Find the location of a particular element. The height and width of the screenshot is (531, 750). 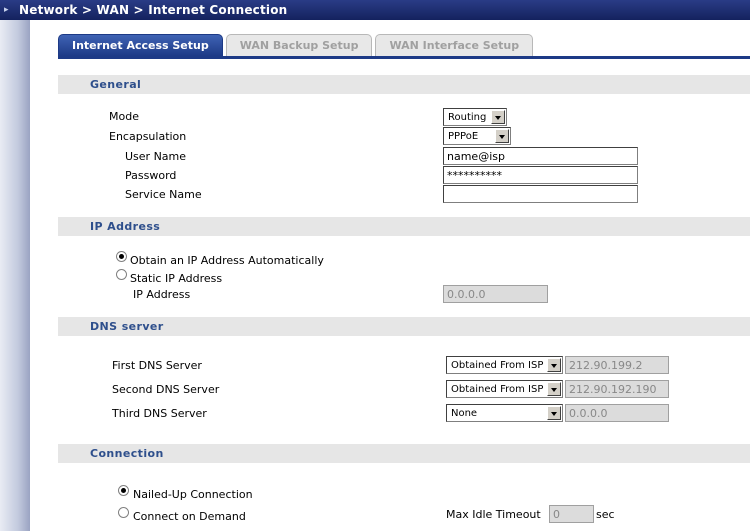

password-label: Password is located at coordinates (151, 175).